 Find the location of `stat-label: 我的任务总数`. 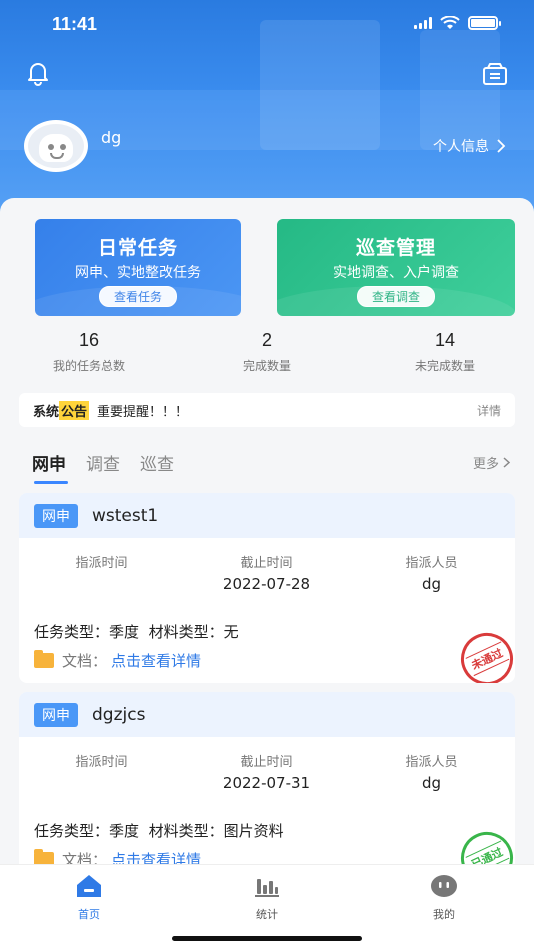

stat-label: 我的任务总数 is located at coordinates (88, 366).